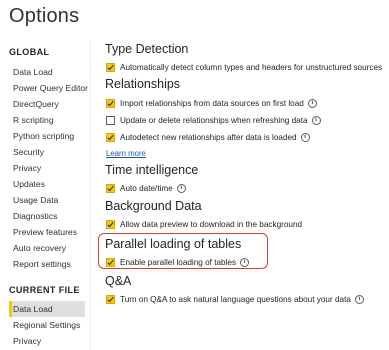 The width and height of the screenshot is (389, 350). What do you see at coordinates (183, 251) in the screenshot?
I see `highlight-box` at bounding box center [183, 251].